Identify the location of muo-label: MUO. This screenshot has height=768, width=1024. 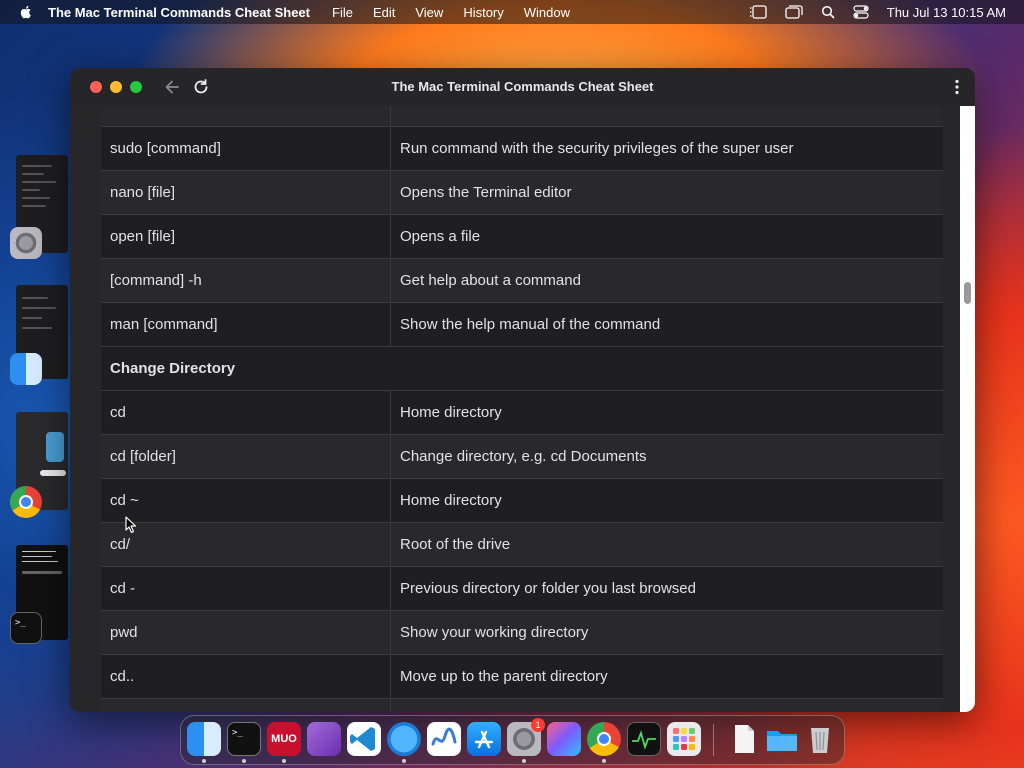
(284, 739).